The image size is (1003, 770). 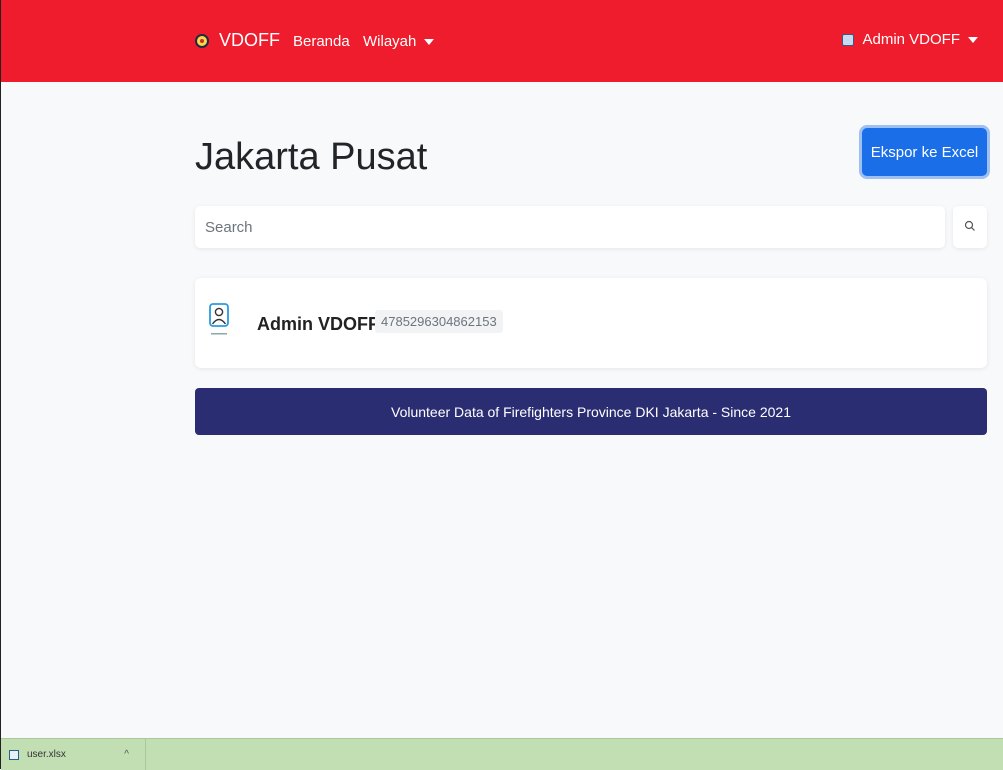 I want to click on excel-file-icon, so click(x=14, y=754).